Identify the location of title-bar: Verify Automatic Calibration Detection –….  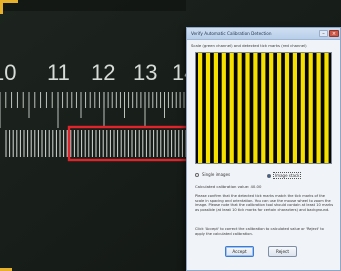
(263, 34).